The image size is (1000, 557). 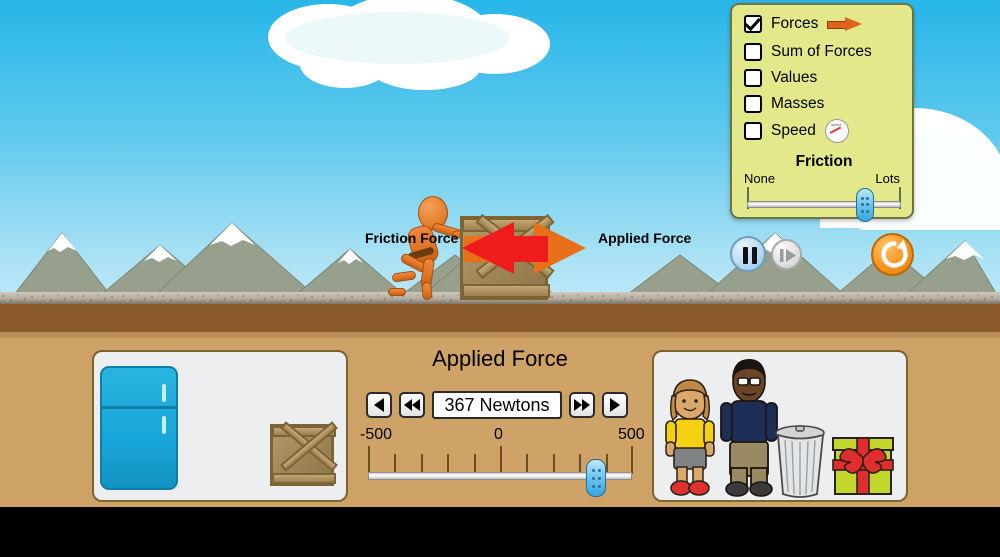 I want to click on applied-force-max-label: 500, so click(x=631, y=434).